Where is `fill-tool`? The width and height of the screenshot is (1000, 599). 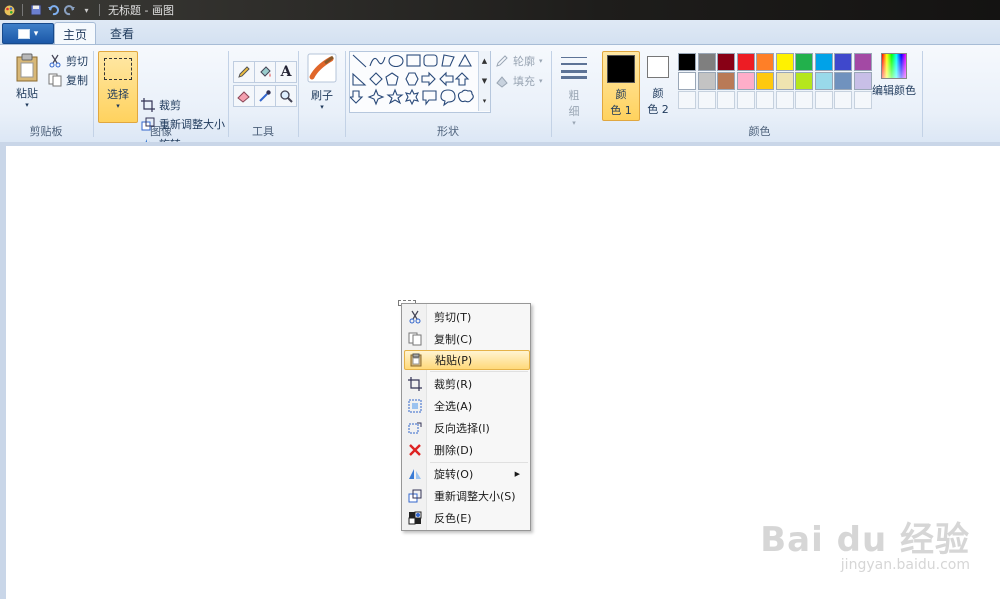 fill-tool is located at coordinates (265, 72).